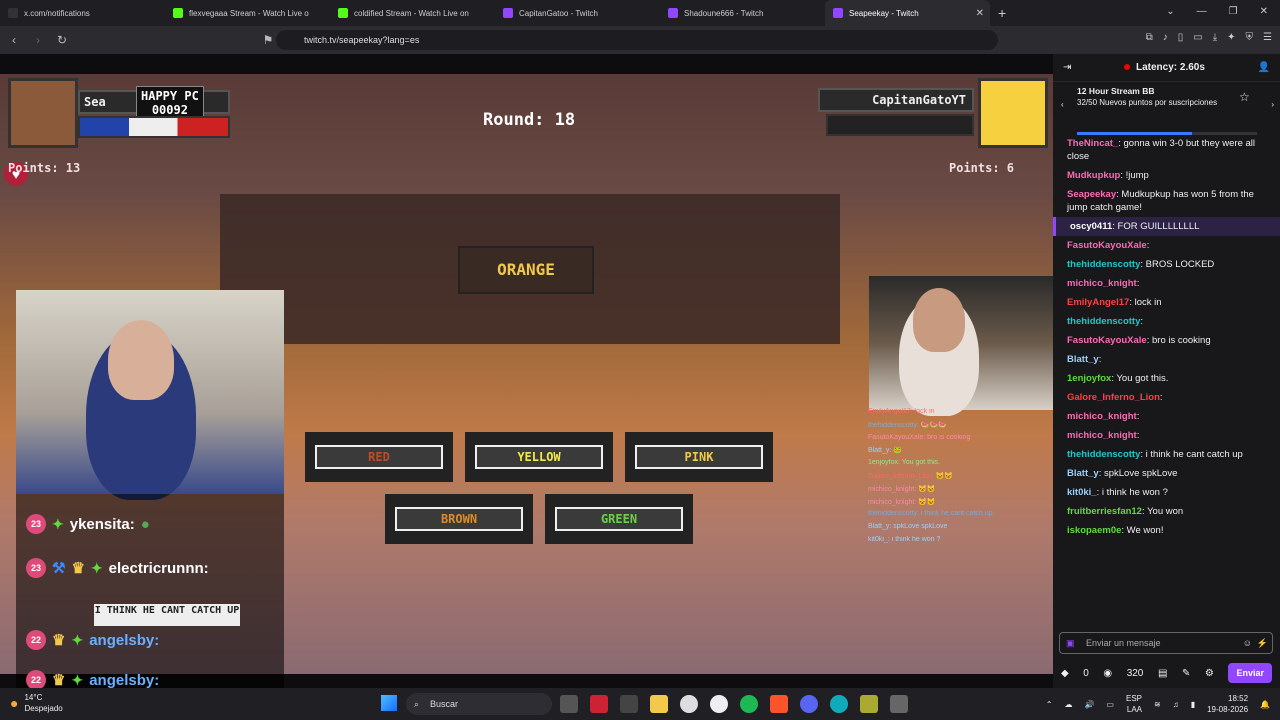  Describe the element at coordinates (1082, 492) in the screenshot. I see `chat-username: kit0ki_` at that location.